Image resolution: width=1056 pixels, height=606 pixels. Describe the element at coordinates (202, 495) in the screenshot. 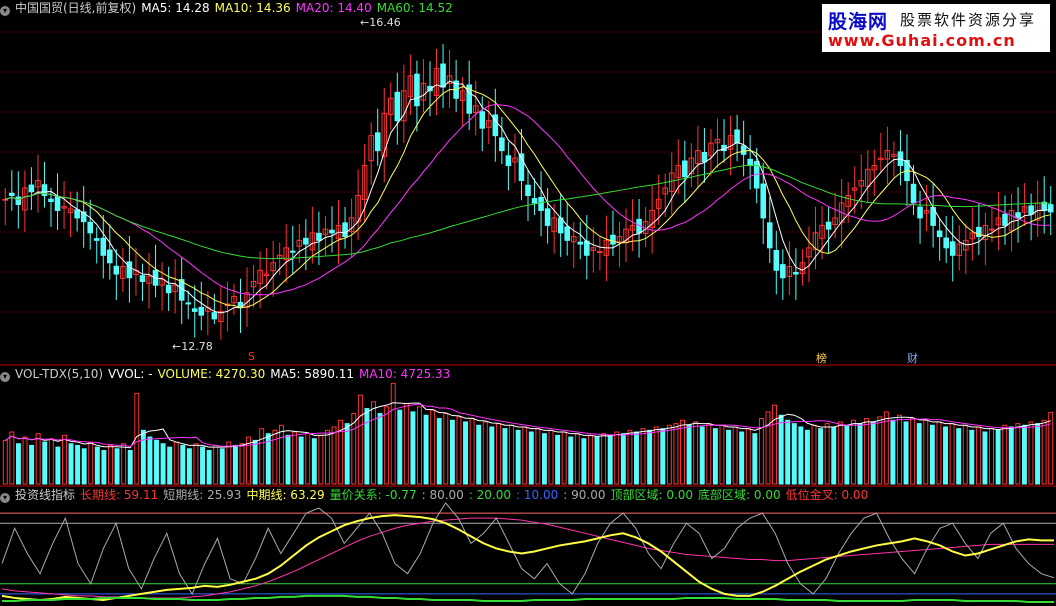

I see `indicator-legend-1: 短期线: 25.93` at that location.